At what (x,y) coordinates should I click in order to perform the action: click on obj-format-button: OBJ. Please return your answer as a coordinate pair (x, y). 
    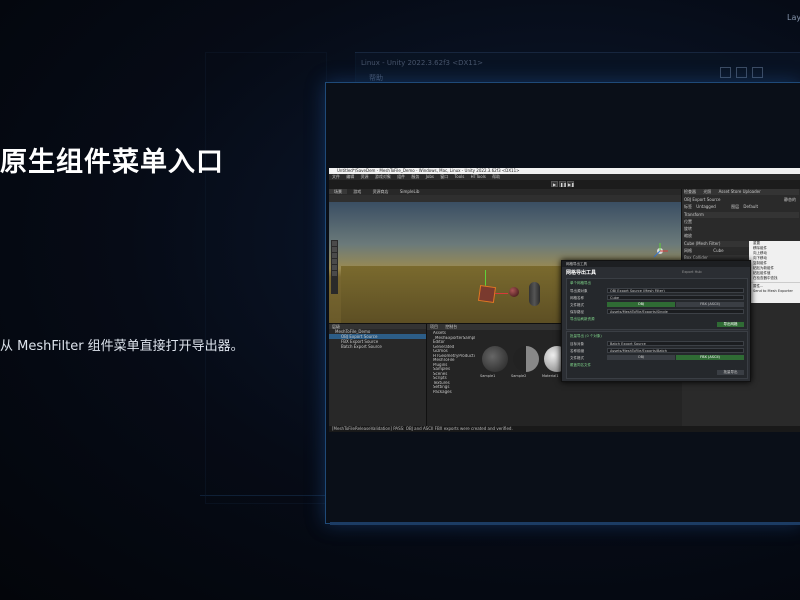
    Looking at the image, I should click on (641, 304).